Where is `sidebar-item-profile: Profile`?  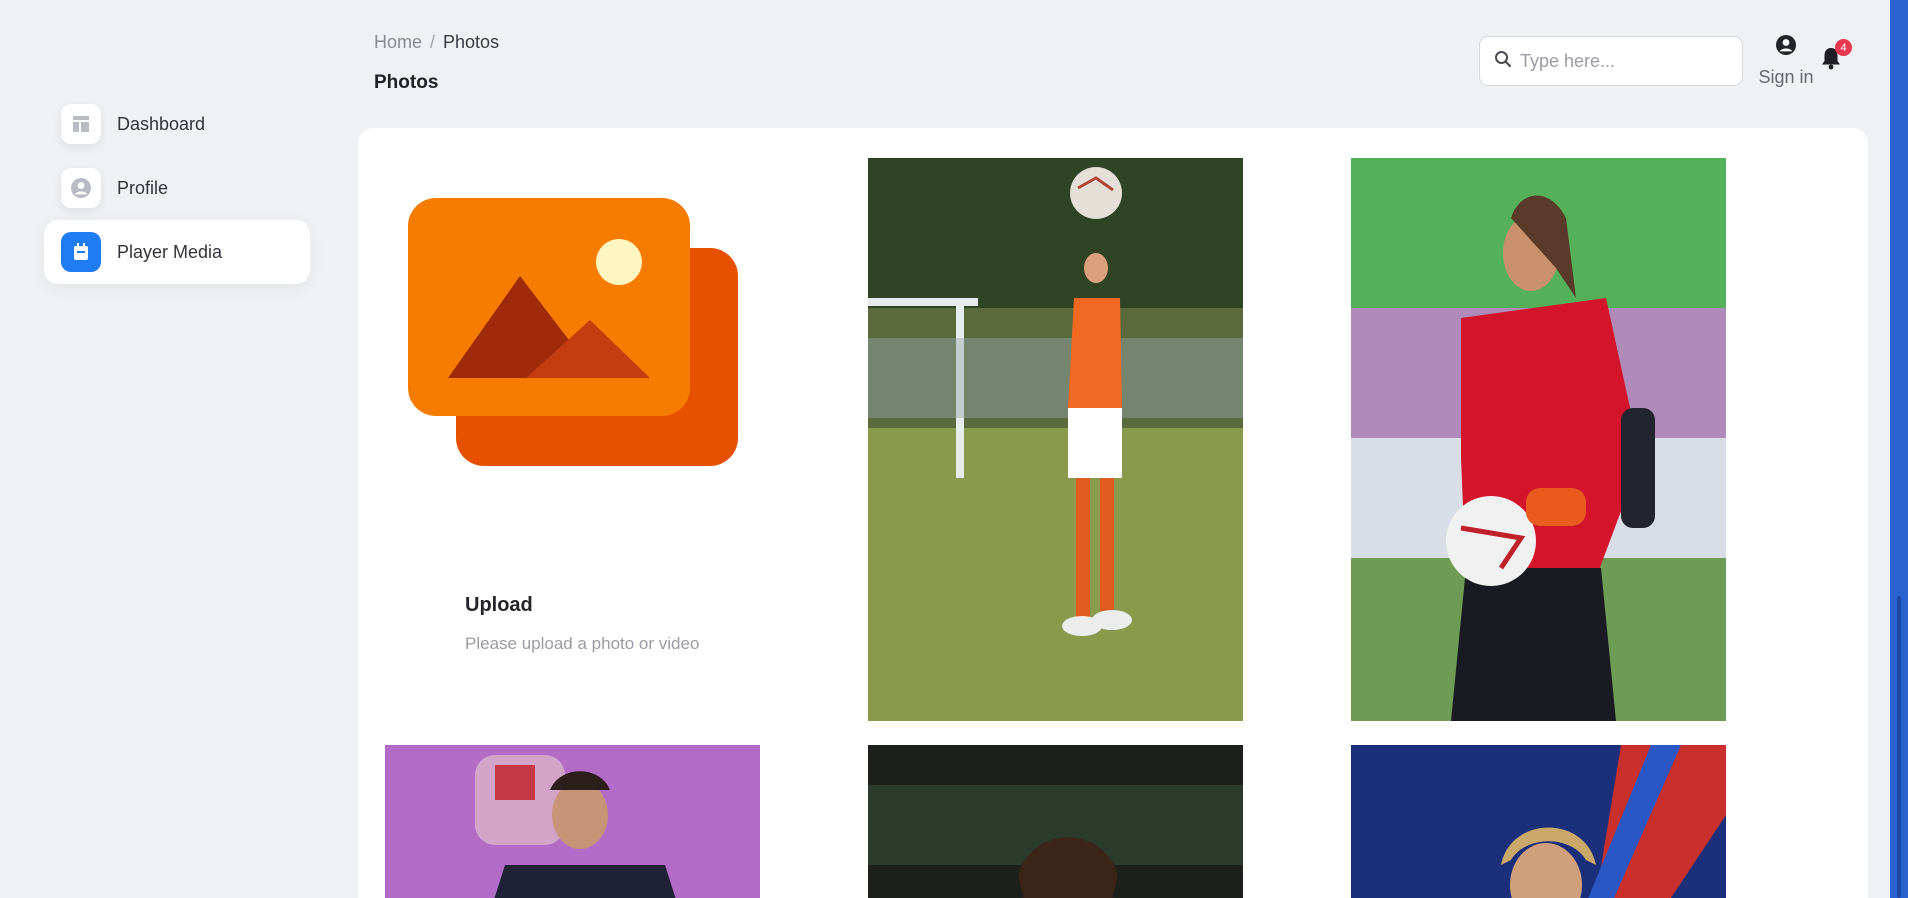
sidebar-item-profile: Profile is located at coordinates (177, 188).